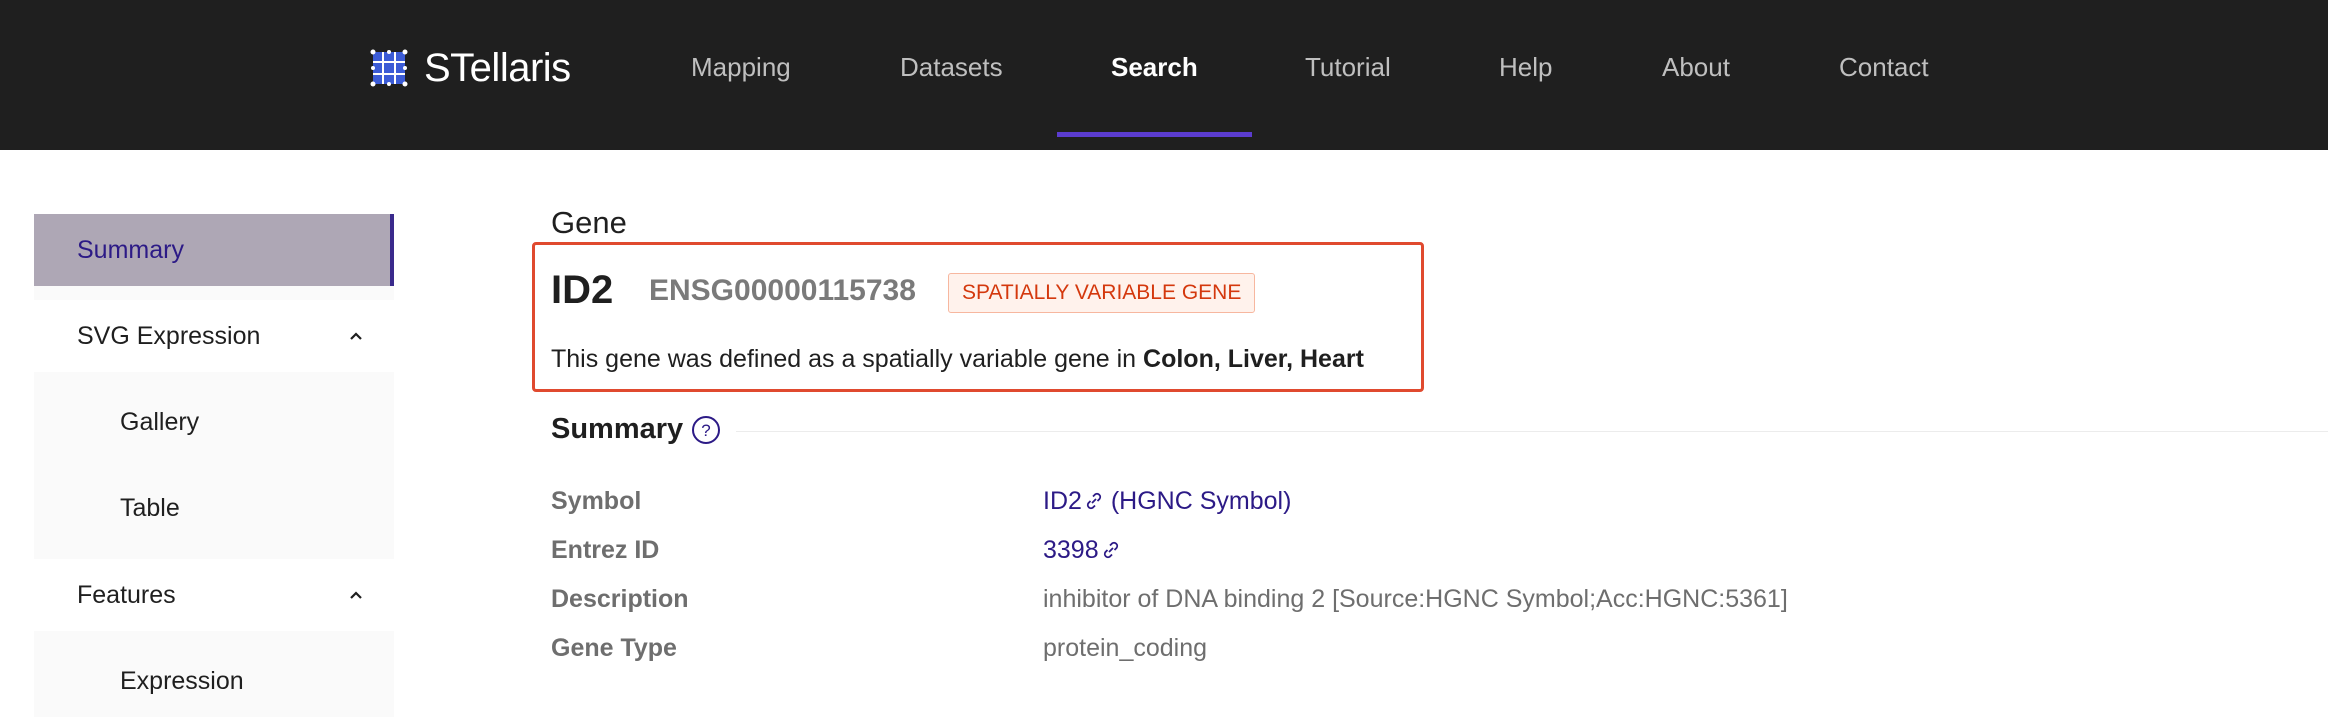  Describe the element at coordinates (605, 550) in the screenshot. I see `summary-label-entrez: Entrez ID` at that location.